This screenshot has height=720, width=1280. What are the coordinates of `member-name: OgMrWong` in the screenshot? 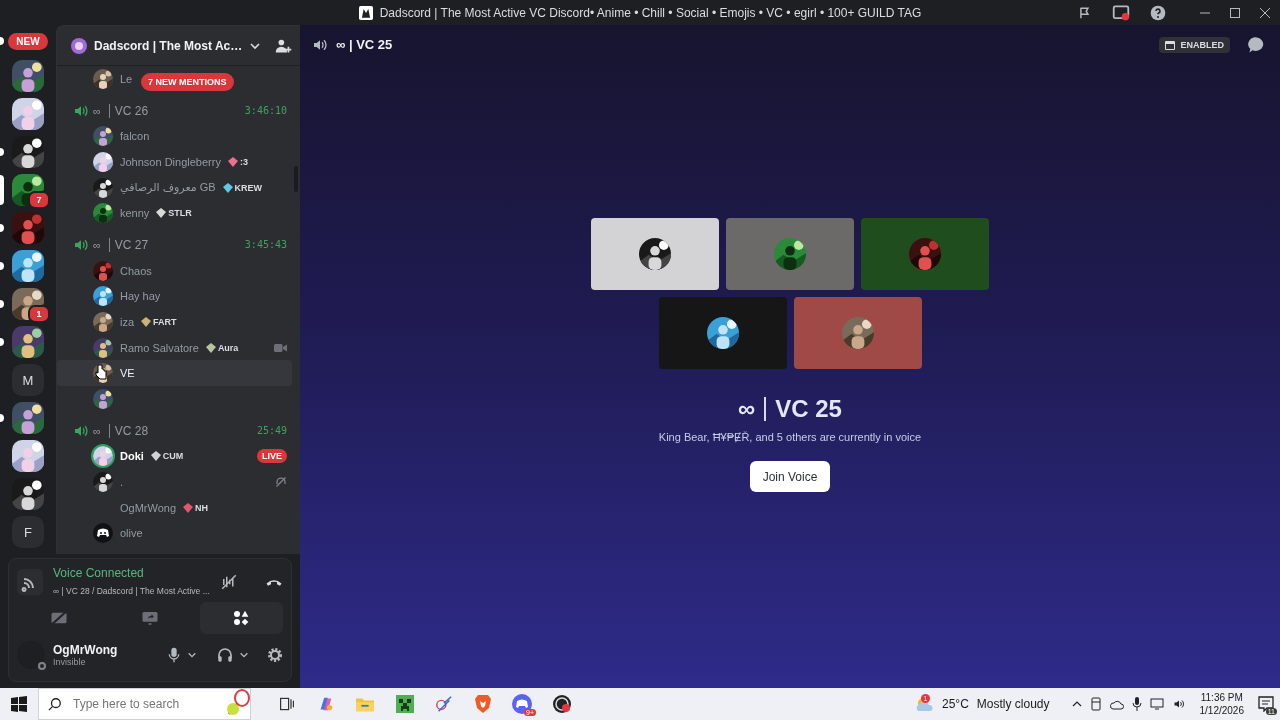 It's located at (148, 507).